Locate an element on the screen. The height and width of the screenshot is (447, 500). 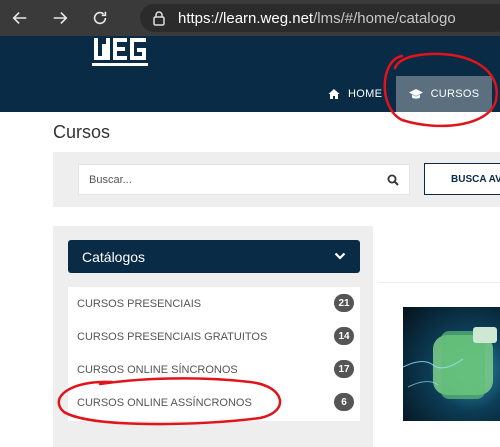
reload-button is located at coordinates (100, 18).